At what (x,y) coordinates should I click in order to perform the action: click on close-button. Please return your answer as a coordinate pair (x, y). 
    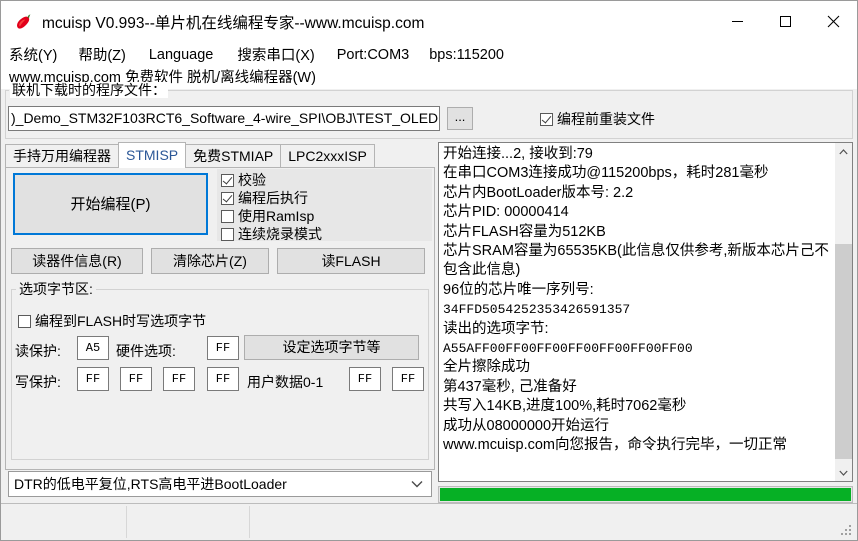
    Looking at the image, I should click on (833, 21).